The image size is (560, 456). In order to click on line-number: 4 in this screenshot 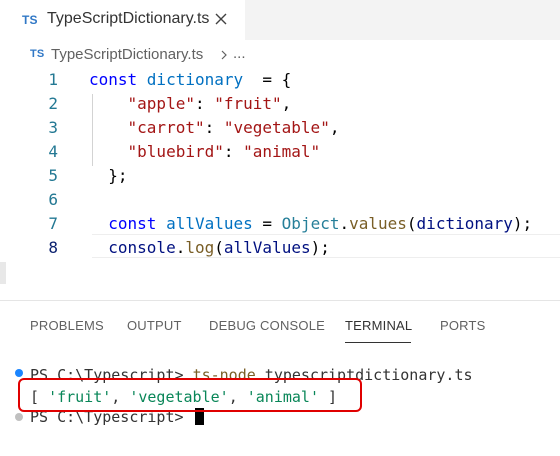, I will do `click(53, 151)`.